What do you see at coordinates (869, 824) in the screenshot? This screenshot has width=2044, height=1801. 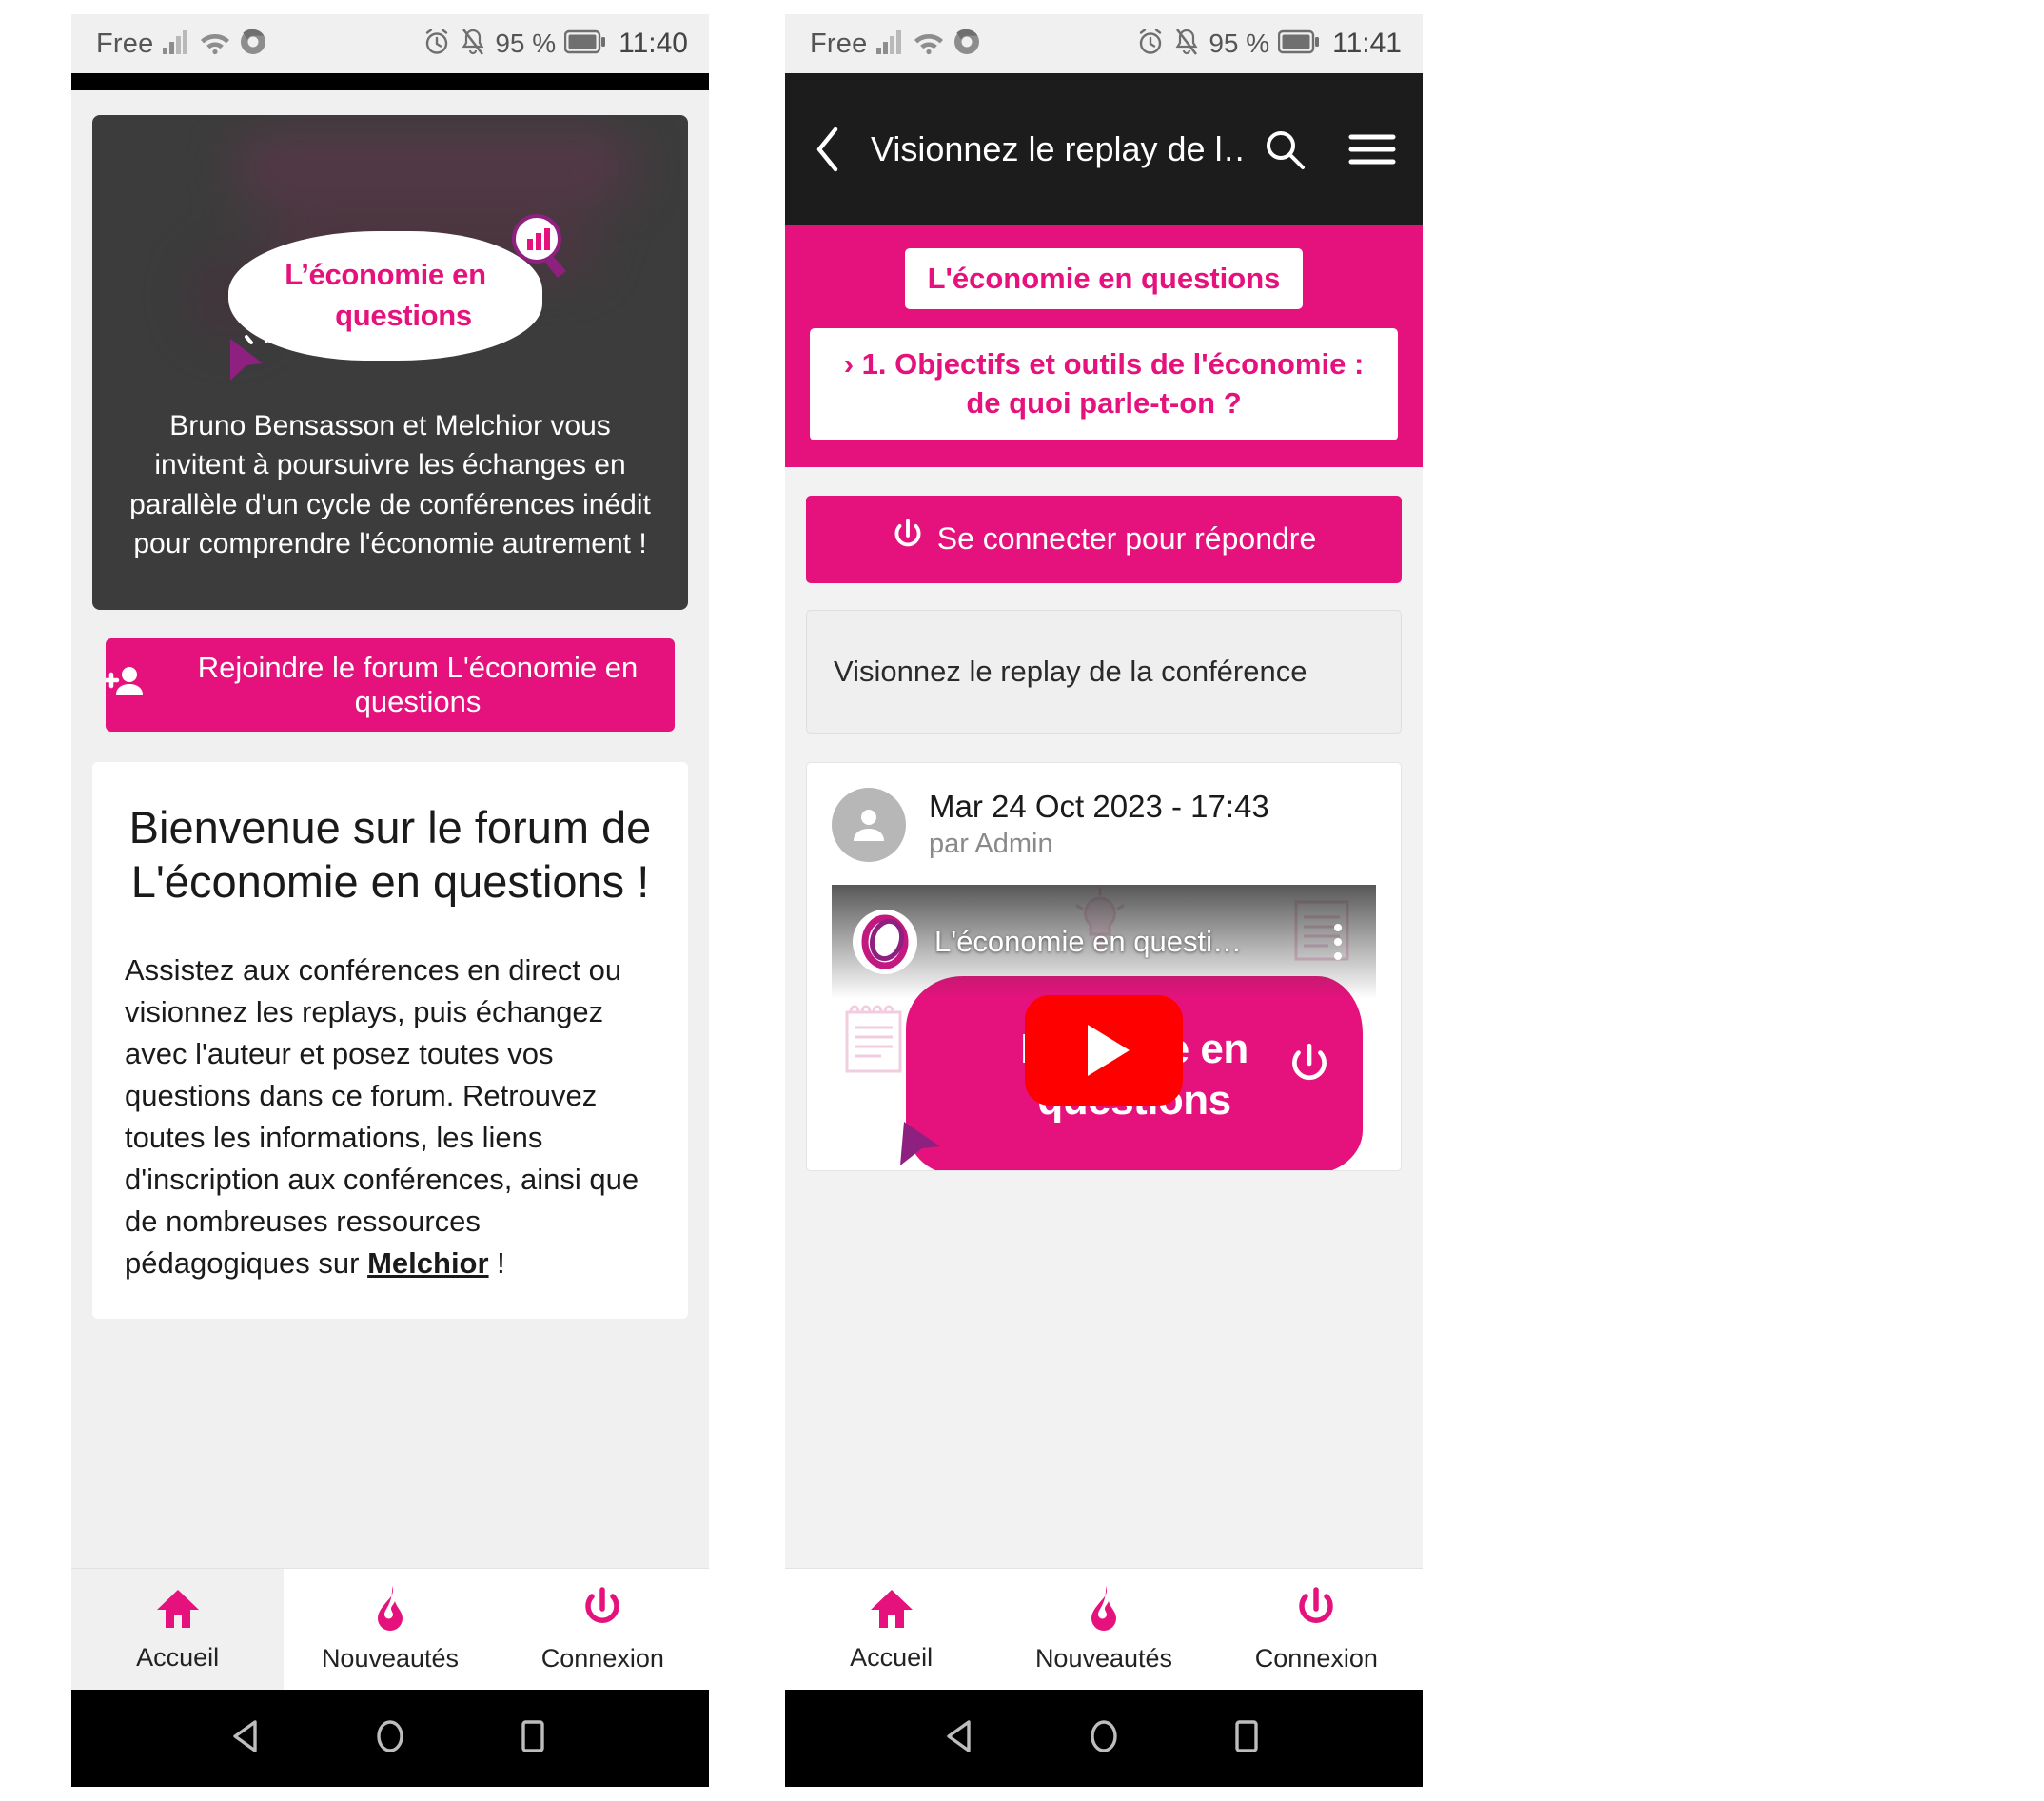 I see `user-avatar-icon` at bounding box center [869, 824].